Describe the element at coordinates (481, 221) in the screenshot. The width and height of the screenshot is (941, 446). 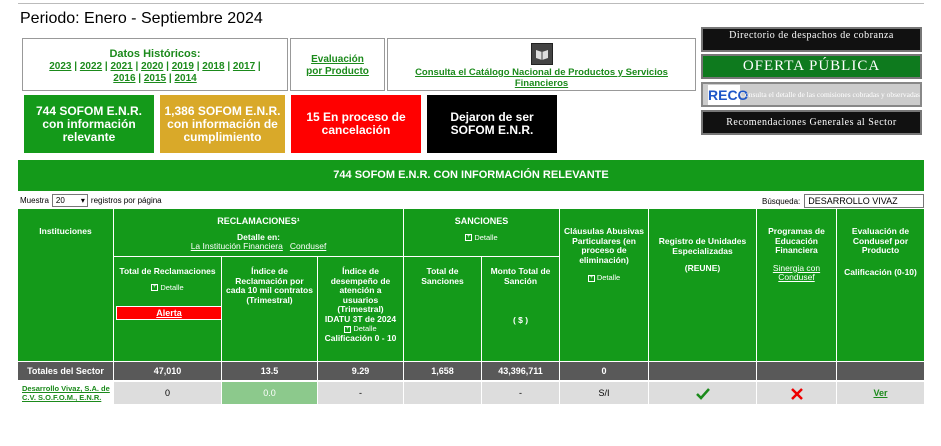
I see `sanciones-title: SANCIONES` at that location.